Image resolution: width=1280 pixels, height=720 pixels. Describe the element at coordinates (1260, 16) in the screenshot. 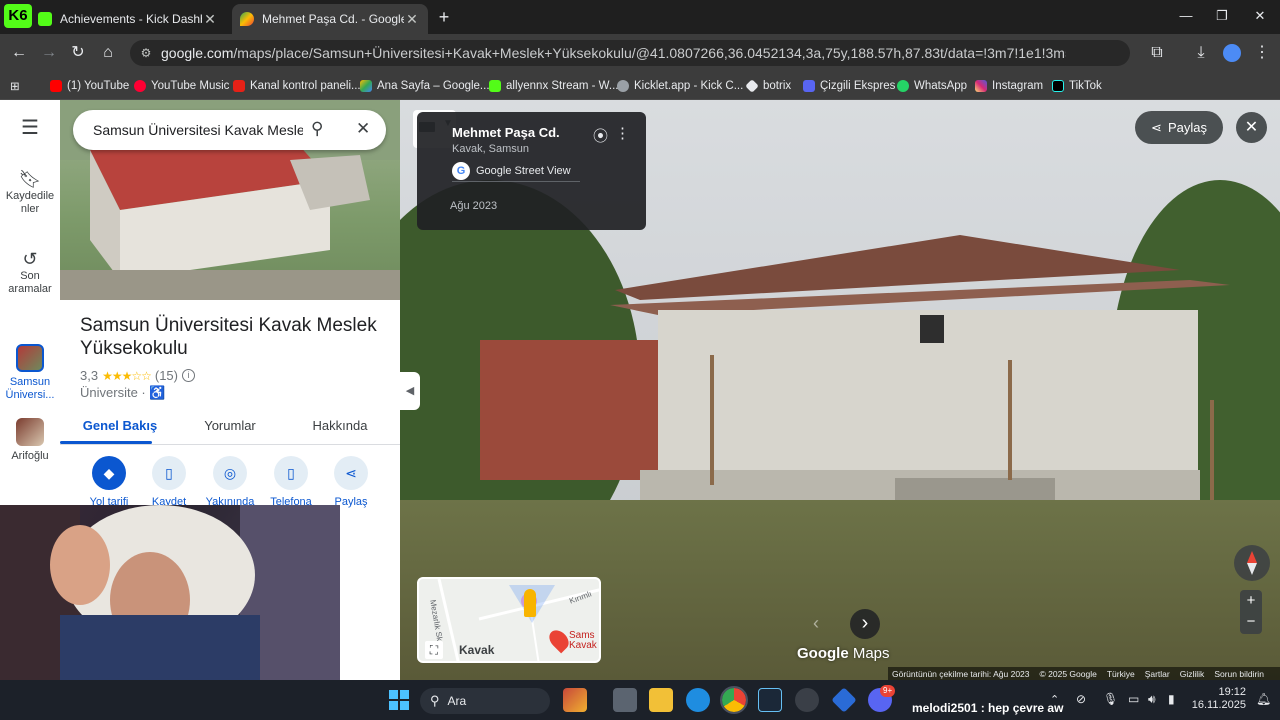

I see `close-window-button: ✕` at that location.